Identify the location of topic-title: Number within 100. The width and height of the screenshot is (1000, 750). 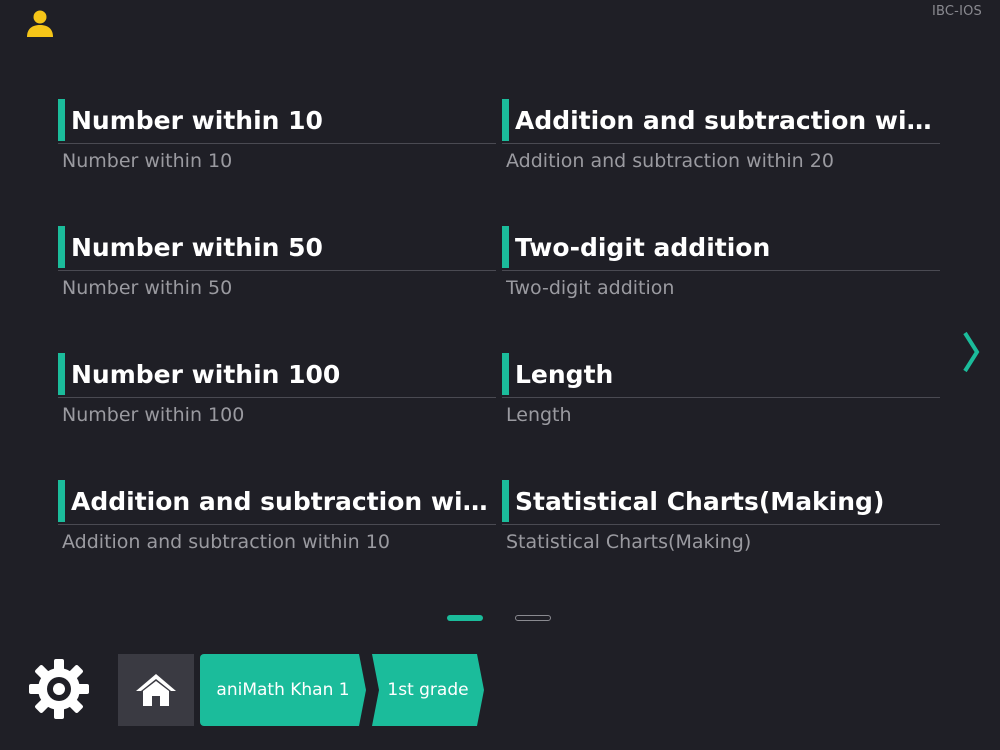
(206, 374).